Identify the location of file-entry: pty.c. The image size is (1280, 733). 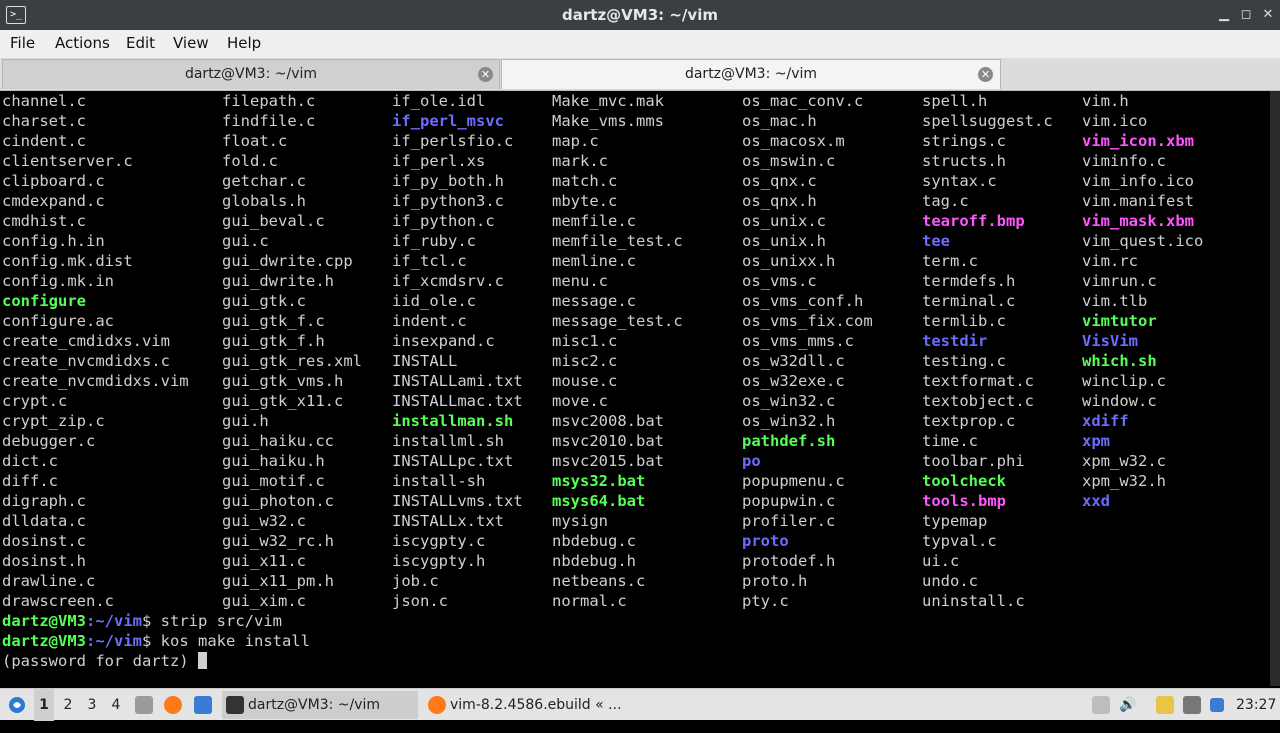
(765, 601).